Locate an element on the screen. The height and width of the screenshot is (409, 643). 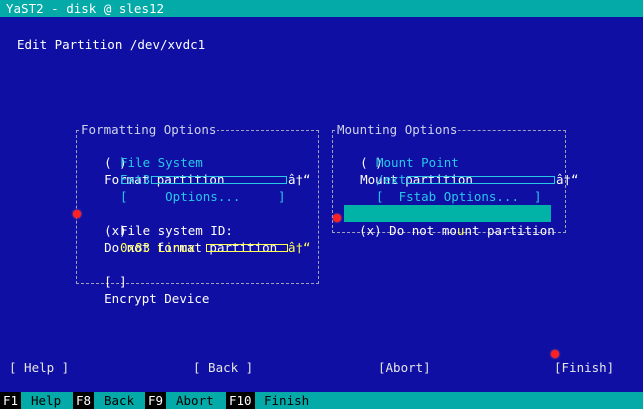
do-not-mount-radio-label-a: Do not mo is located at coordinates (423, 230).